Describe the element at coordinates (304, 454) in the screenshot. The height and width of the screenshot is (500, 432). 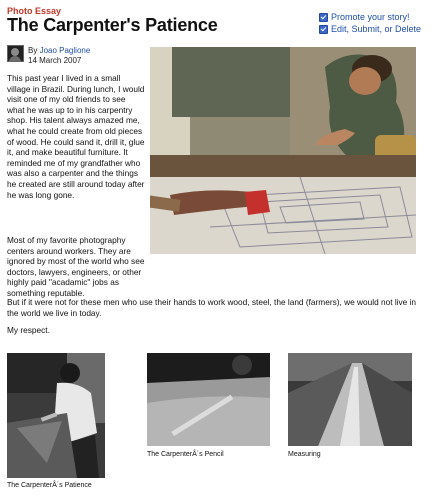
I see `thumbnail-caption-3: Measuring` at that location.